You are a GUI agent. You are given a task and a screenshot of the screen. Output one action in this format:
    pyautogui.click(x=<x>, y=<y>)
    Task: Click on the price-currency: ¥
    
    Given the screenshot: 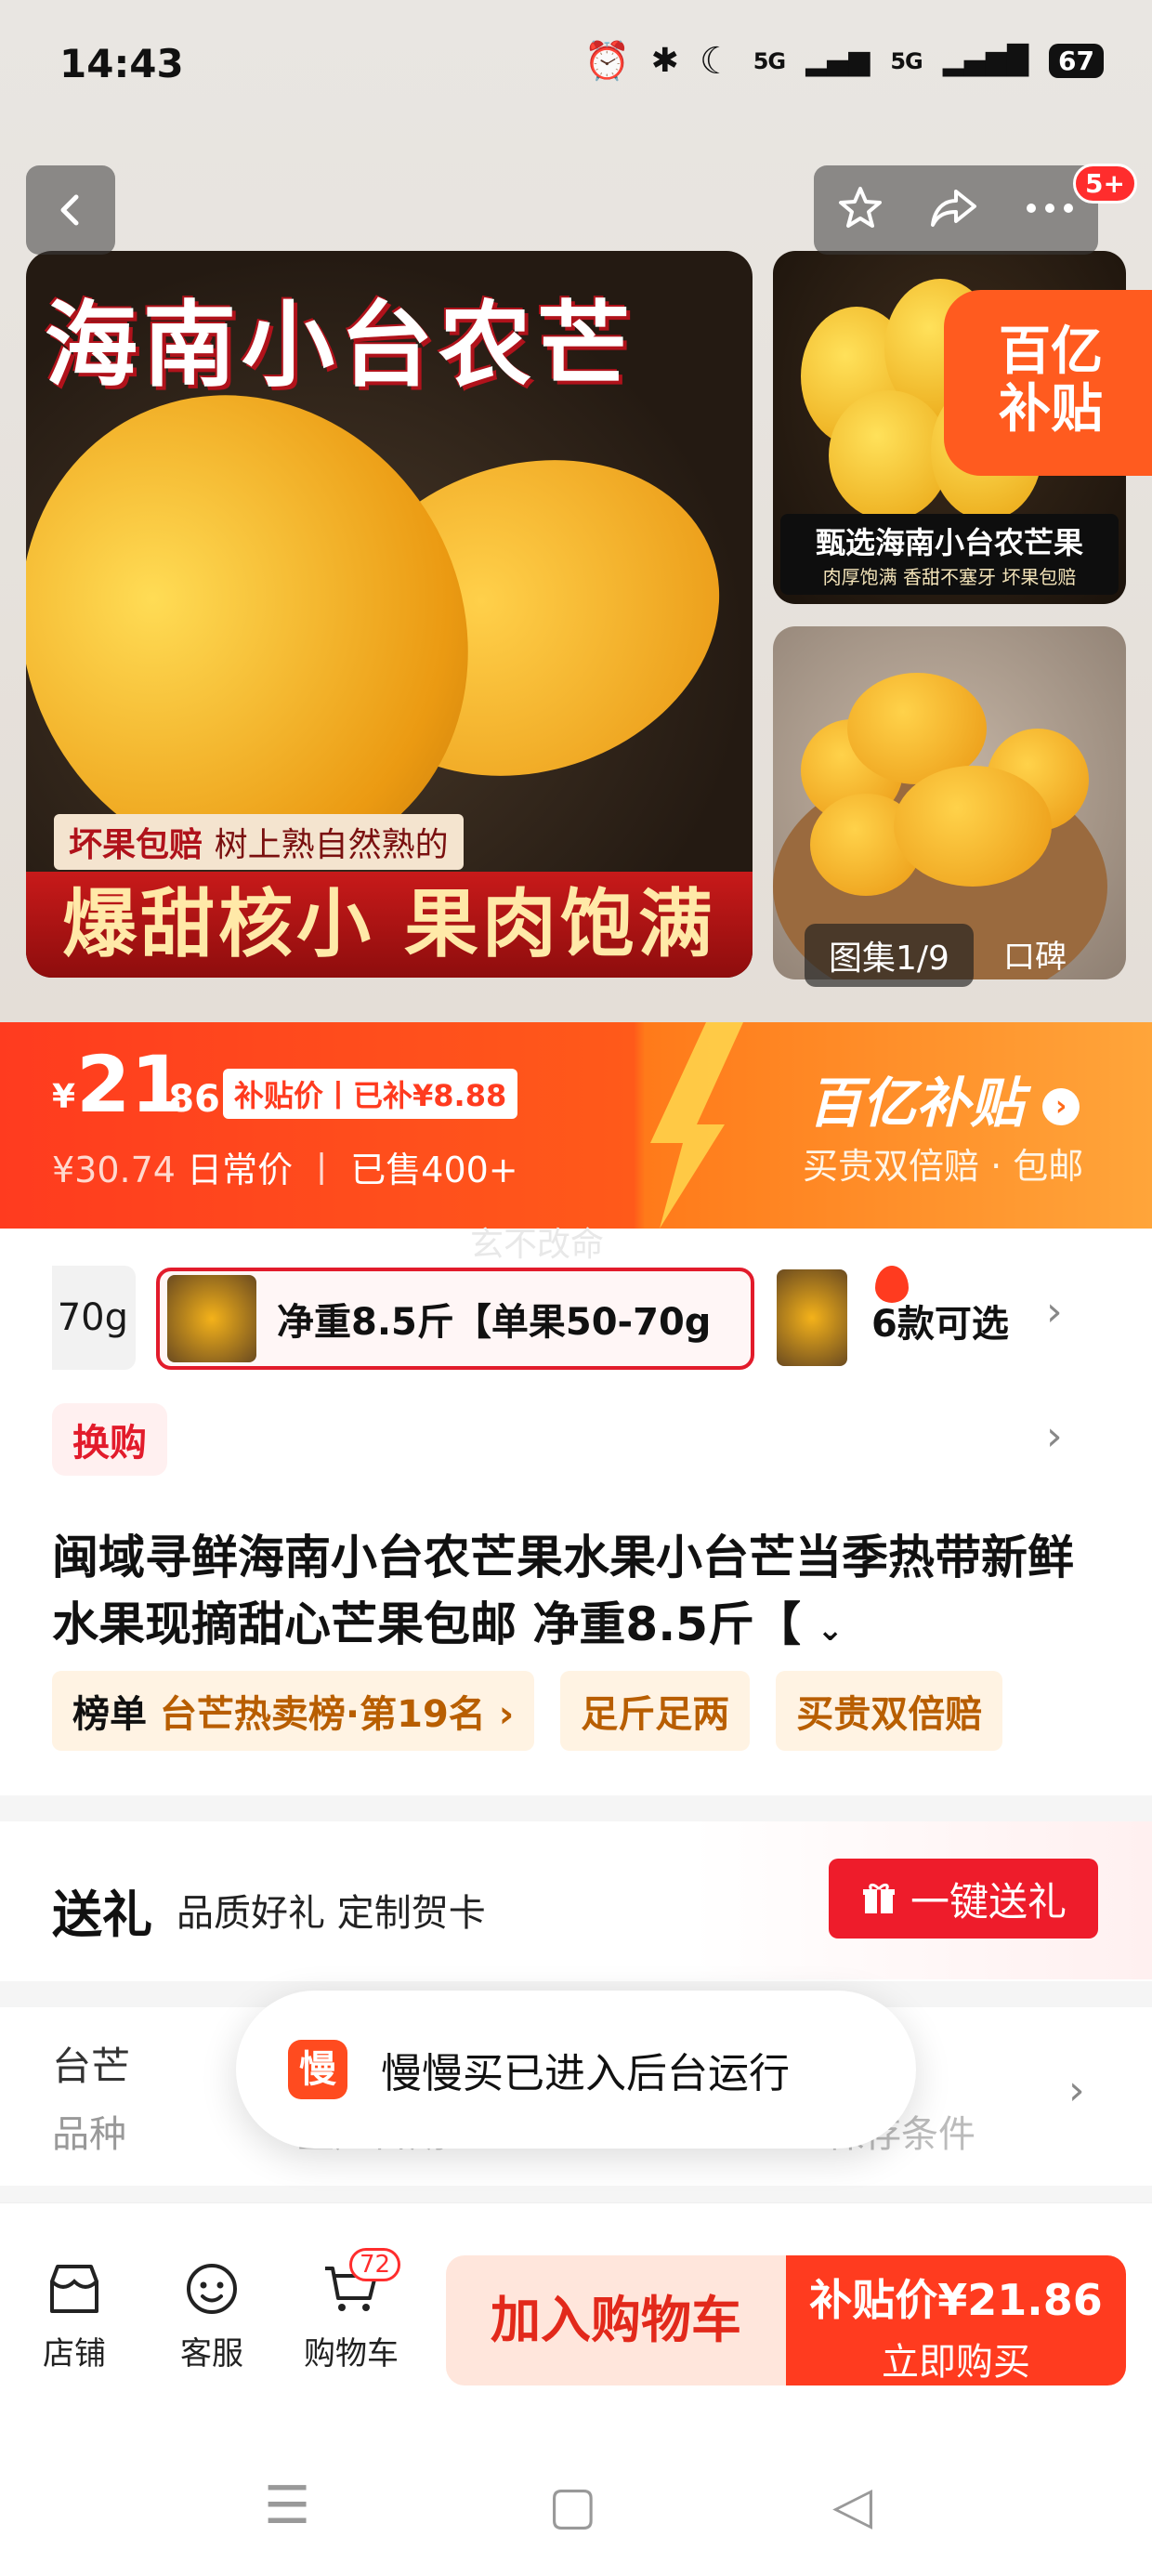 What is the action you would take?
    pyautogui.click(x=64, y=1097)
    